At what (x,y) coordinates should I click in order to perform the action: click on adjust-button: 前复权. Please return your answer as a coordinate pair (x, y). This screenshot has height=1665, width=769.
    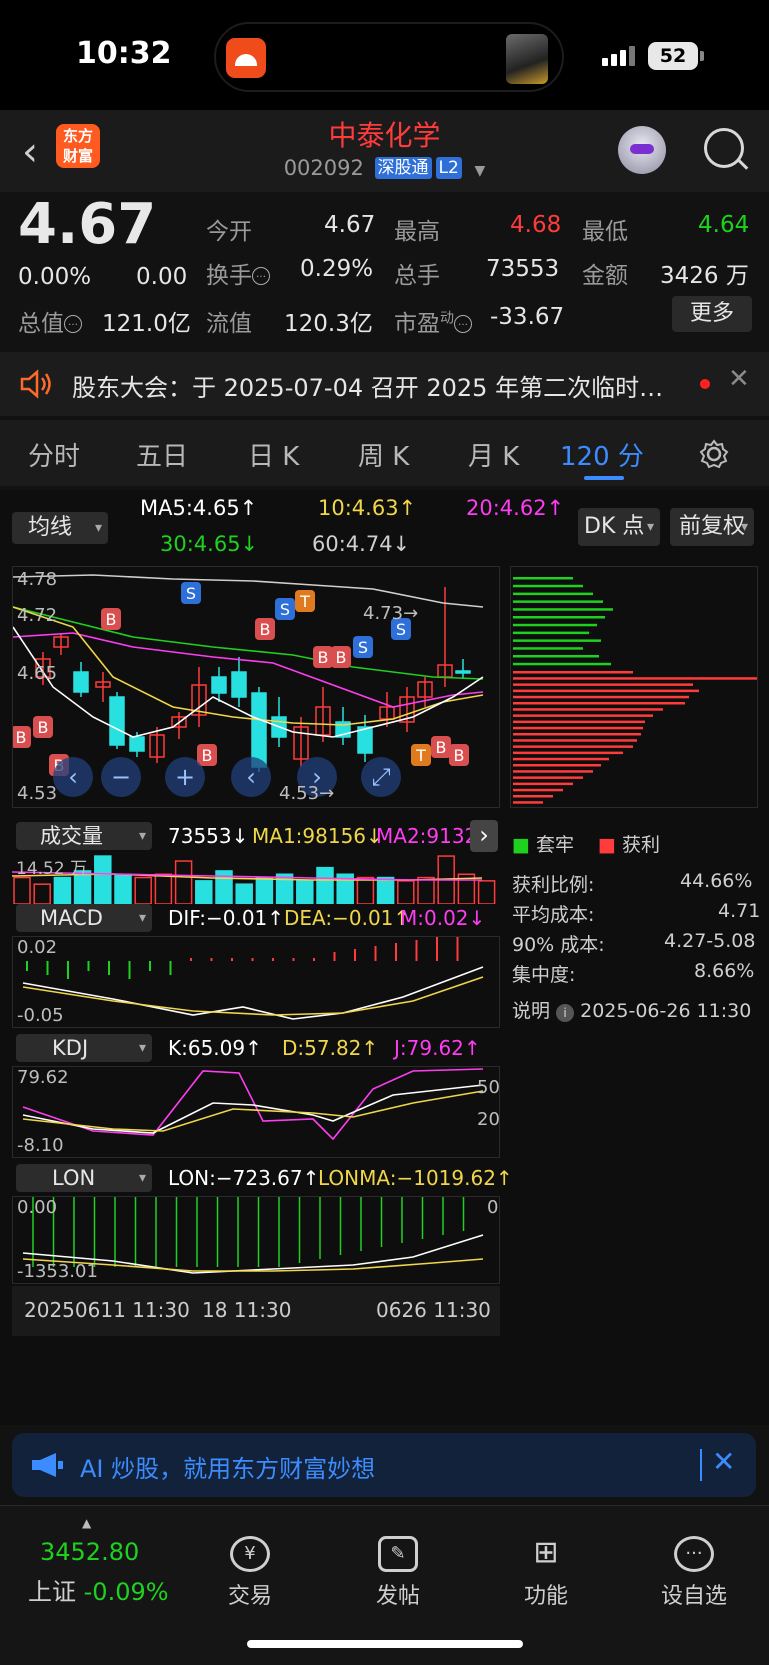
    Looking at the image, I should click on (712, 527).